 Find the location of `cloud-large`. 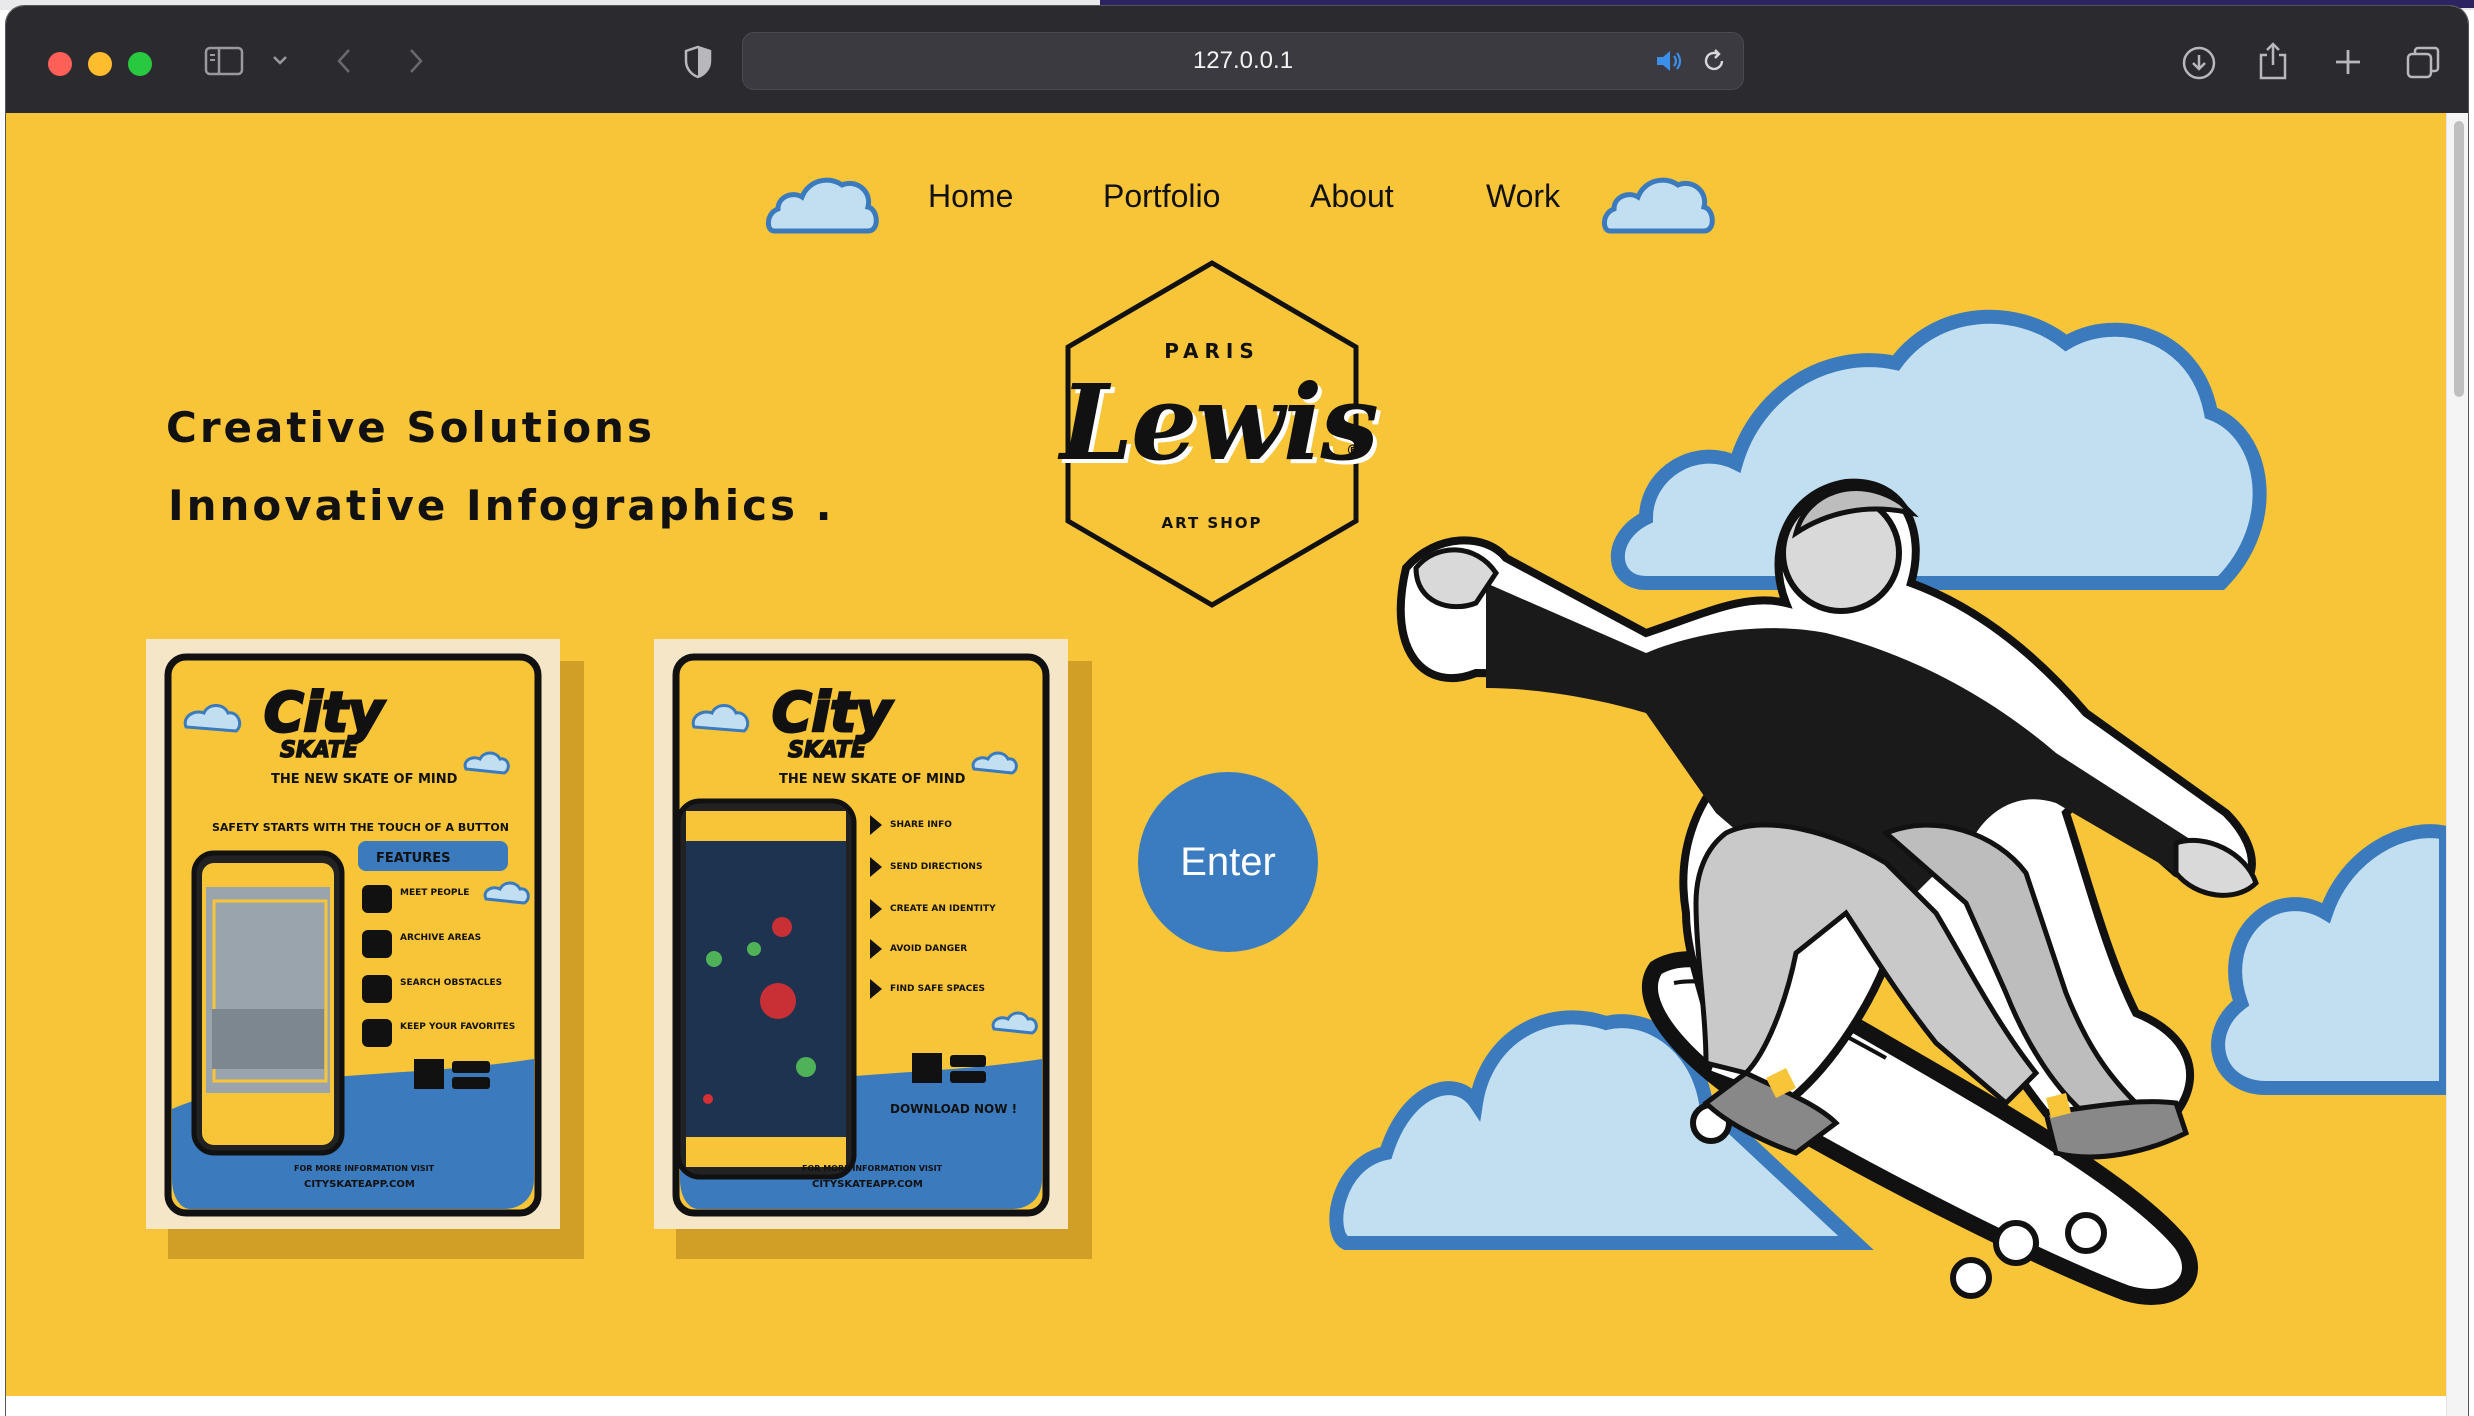

cloud-large is located at coordinates (1938, 449).